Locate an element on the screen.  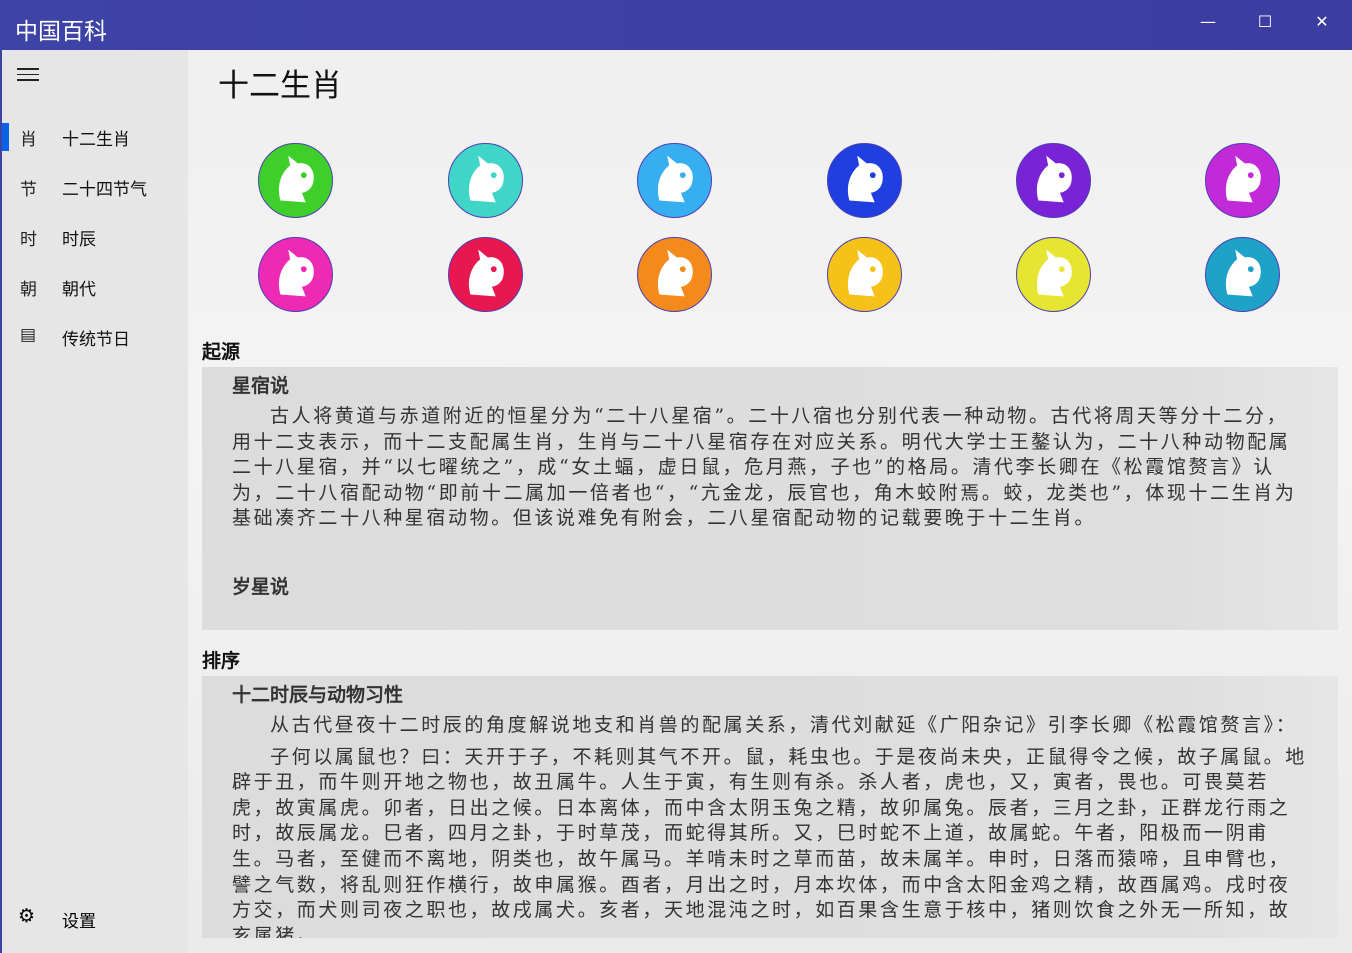
zodiac-tiger-icon is located at coordinates (674, 180).